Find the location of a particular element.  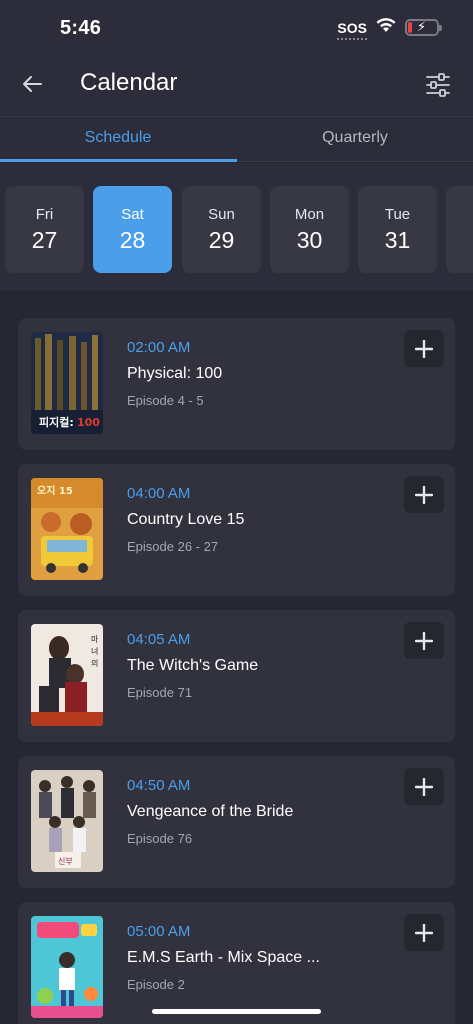

poster-country-love-15: 오지 15 is located at coordinates (67, 529).